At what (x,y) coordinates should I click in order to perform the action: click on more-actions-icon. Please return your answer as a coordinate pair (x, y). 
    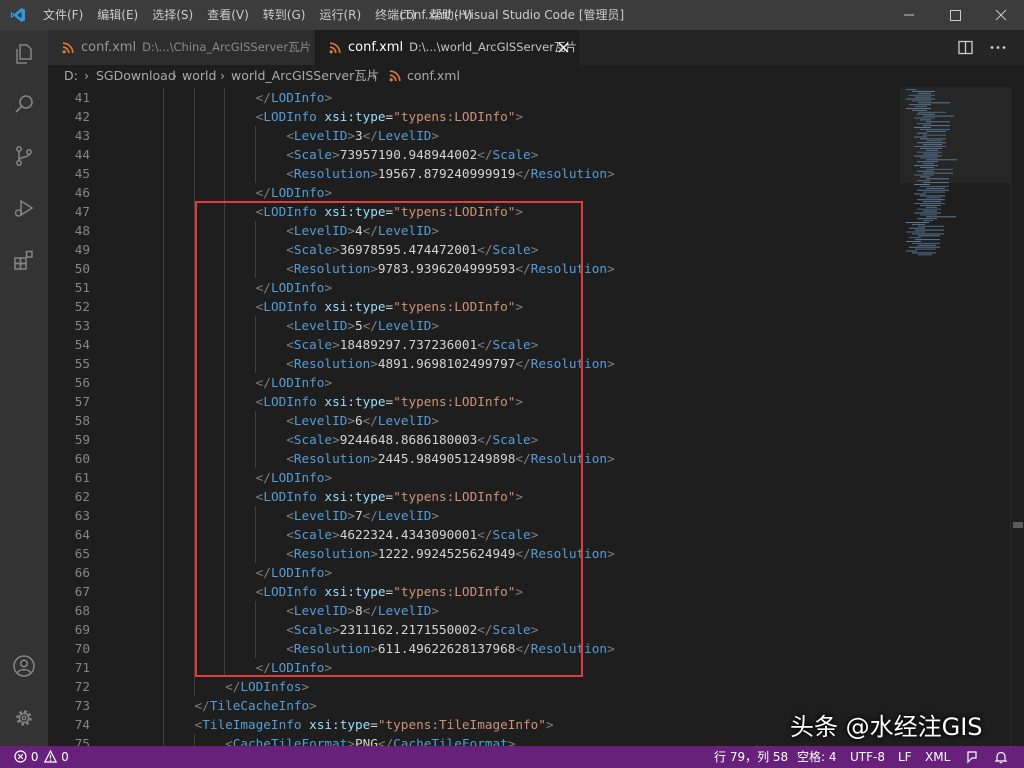
    Looking at the image, I should click on (998, 47).